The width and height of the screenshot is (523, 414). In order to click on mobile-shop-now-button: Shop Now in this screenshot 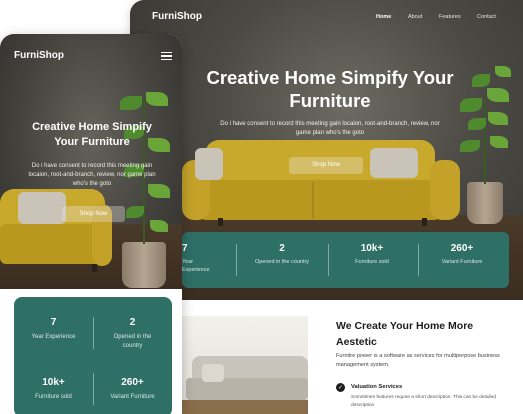, I will do `click(93, 214)`.